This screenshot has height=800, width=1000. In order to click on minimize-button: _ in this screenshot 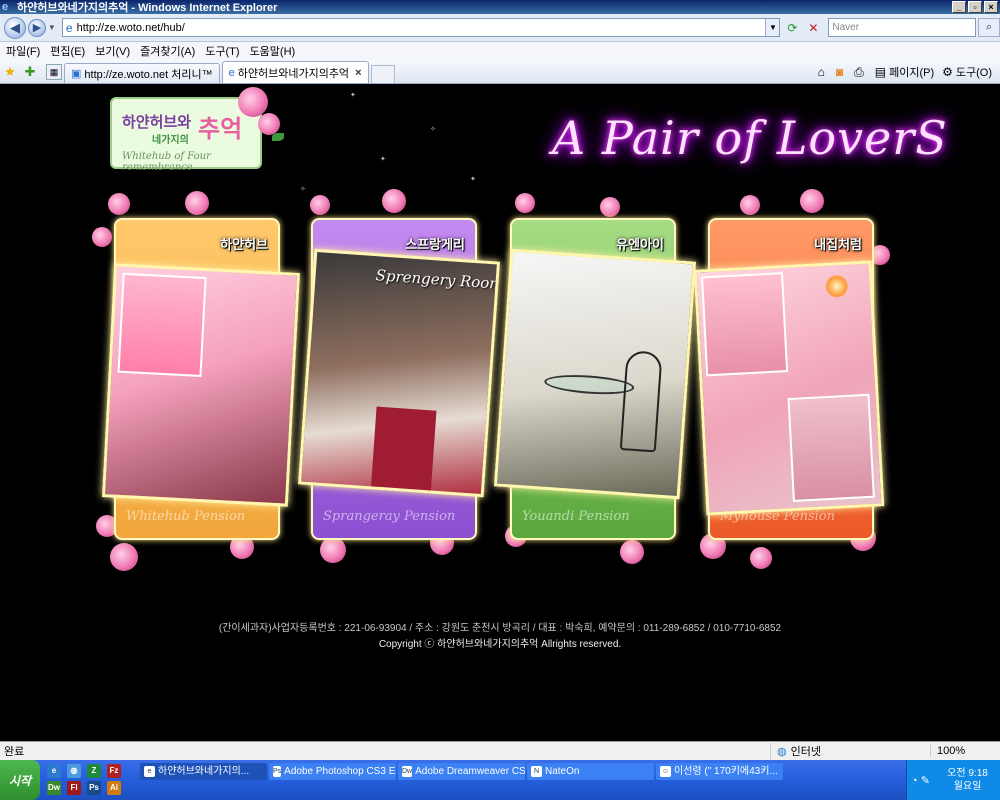, I will do `click(959, 7)`.